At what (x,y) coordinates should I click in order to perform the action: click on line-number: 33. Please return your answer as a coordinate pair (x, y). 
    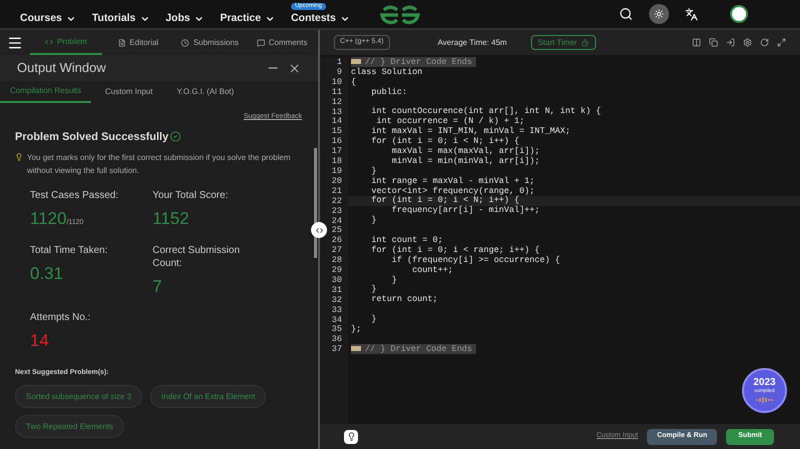
    Looking at the image, I should click on (337, 311).